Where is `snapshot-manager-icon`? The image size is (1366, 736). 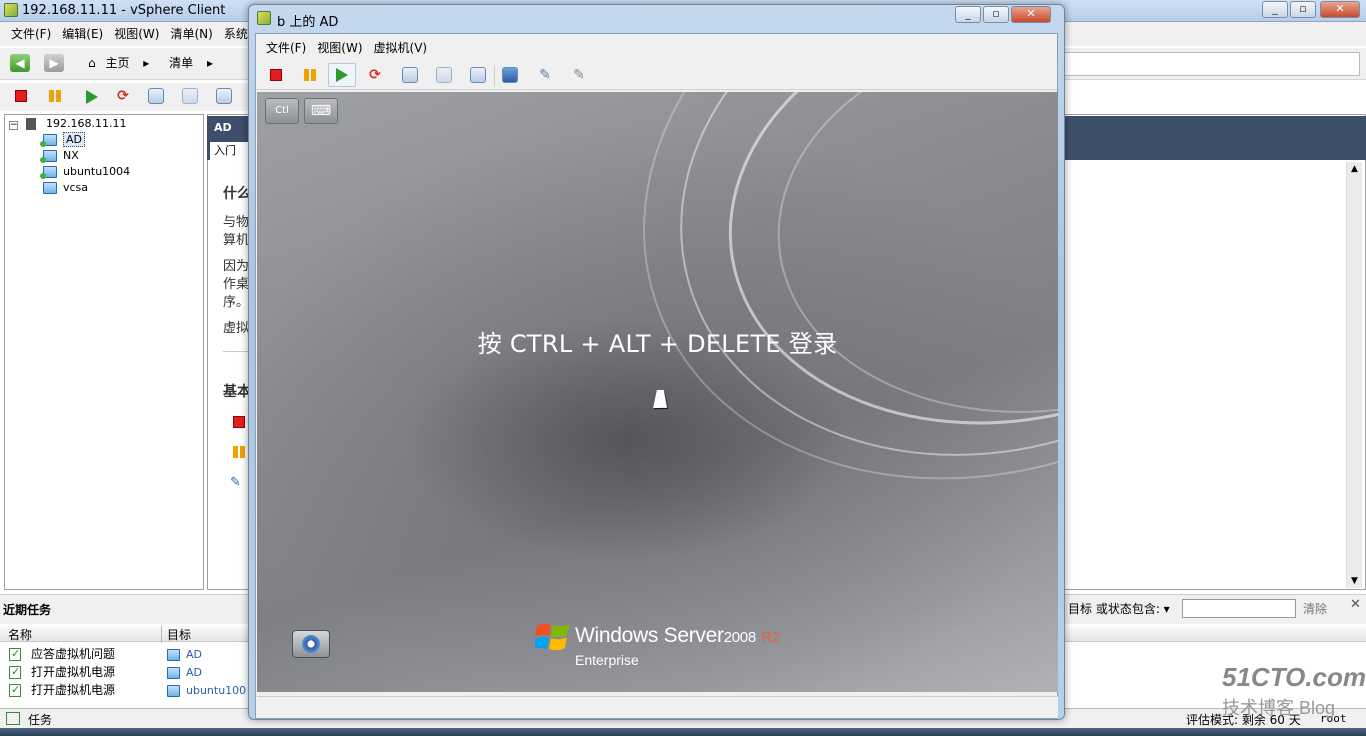 snapshot-manager-icon is located at coordinates (224, 96).